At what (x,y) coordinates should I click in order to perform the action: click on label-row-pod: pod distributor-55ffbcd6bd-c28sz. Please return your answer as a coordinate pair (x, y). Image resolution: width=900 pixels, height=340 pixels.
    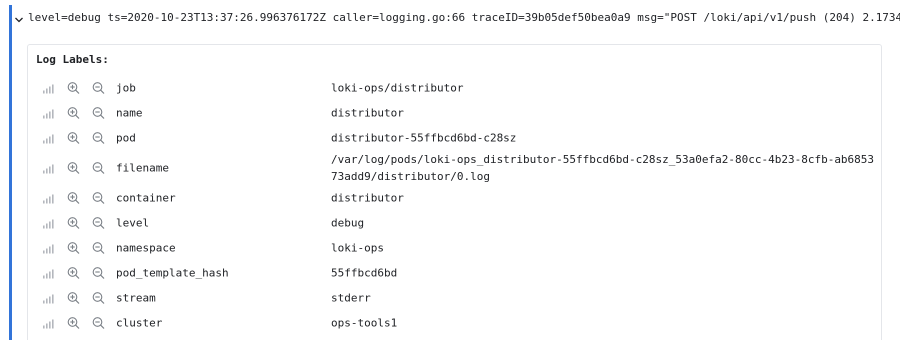
    Looking at the image, I should click on (454, 137).